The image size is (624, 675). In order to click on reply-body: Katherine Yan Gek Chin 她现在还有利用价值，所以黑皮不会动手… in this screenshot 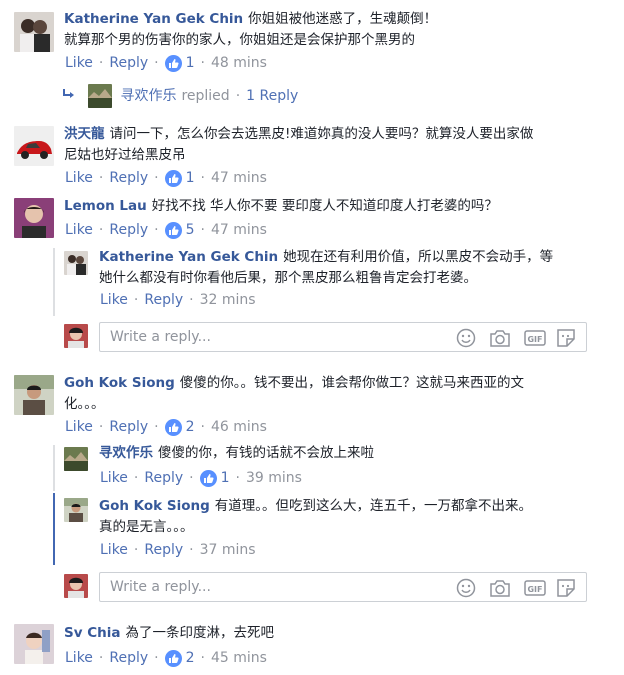, I will do `click(326, 268)`.